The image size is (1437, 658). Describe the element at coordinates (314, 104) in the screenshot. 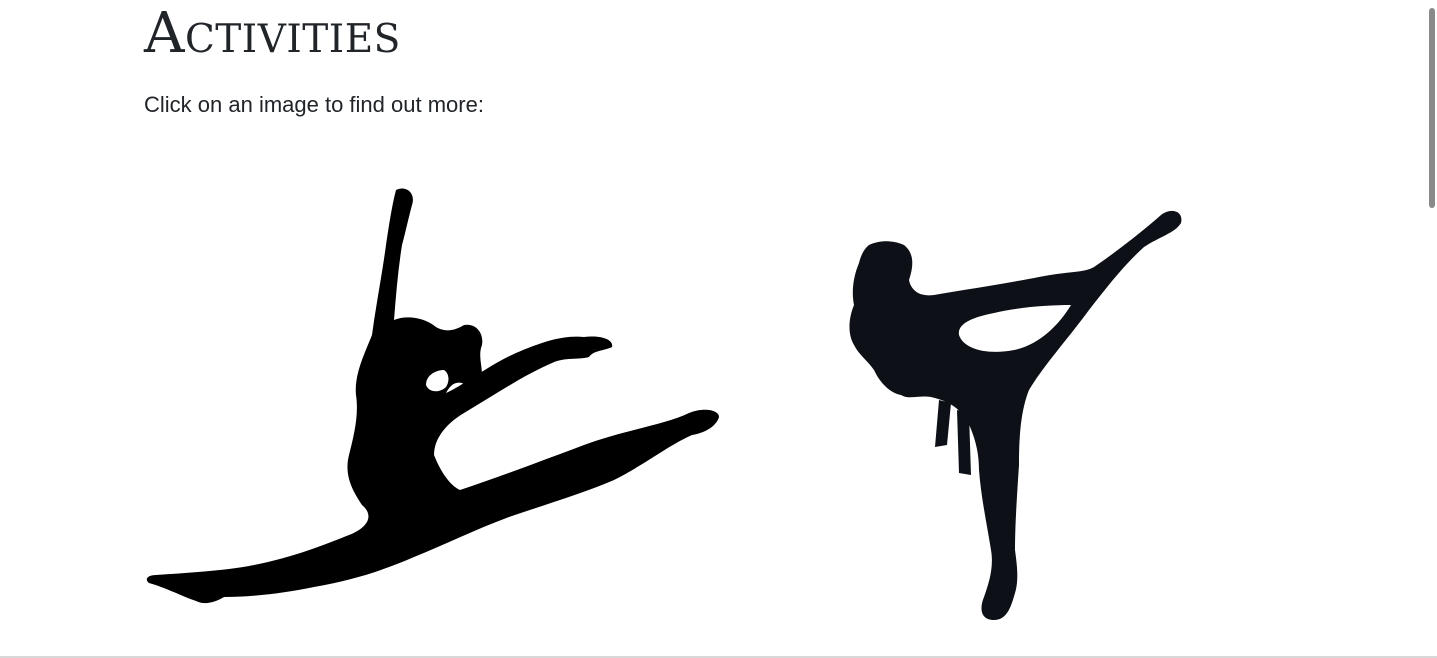

I see `intro-text: Click on an image to find out more:` at that location.